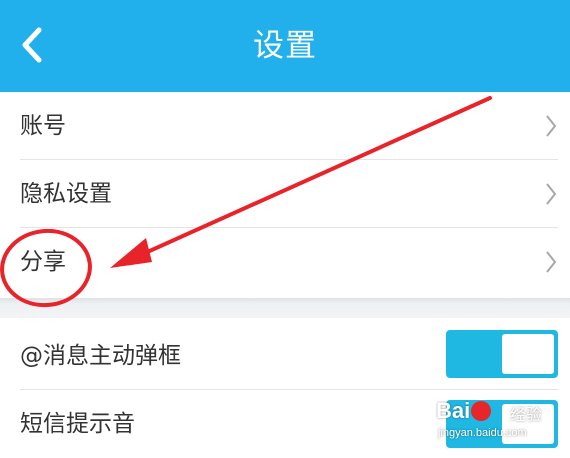  Describe the element at coordinates (77, 424) in the screenshot. I see `settings-item-label: 短信提示音` at that location.